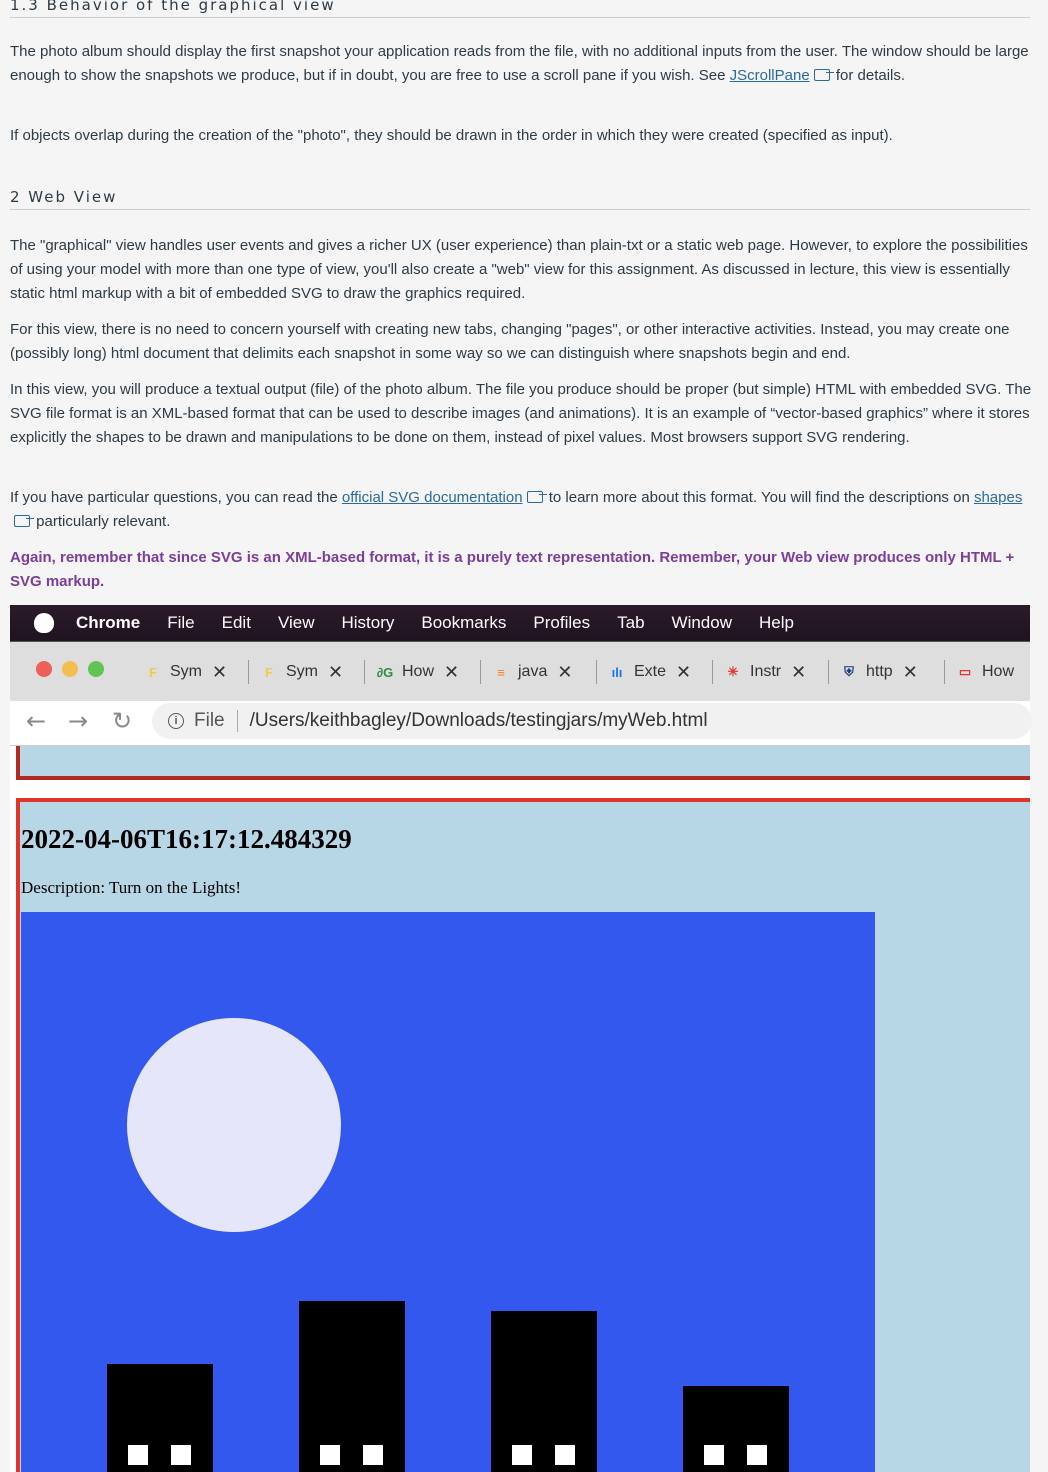 This screenshot has width=1048, height=1472. I want to click on shield-crest-icon: ⛨, so click(849, 671).